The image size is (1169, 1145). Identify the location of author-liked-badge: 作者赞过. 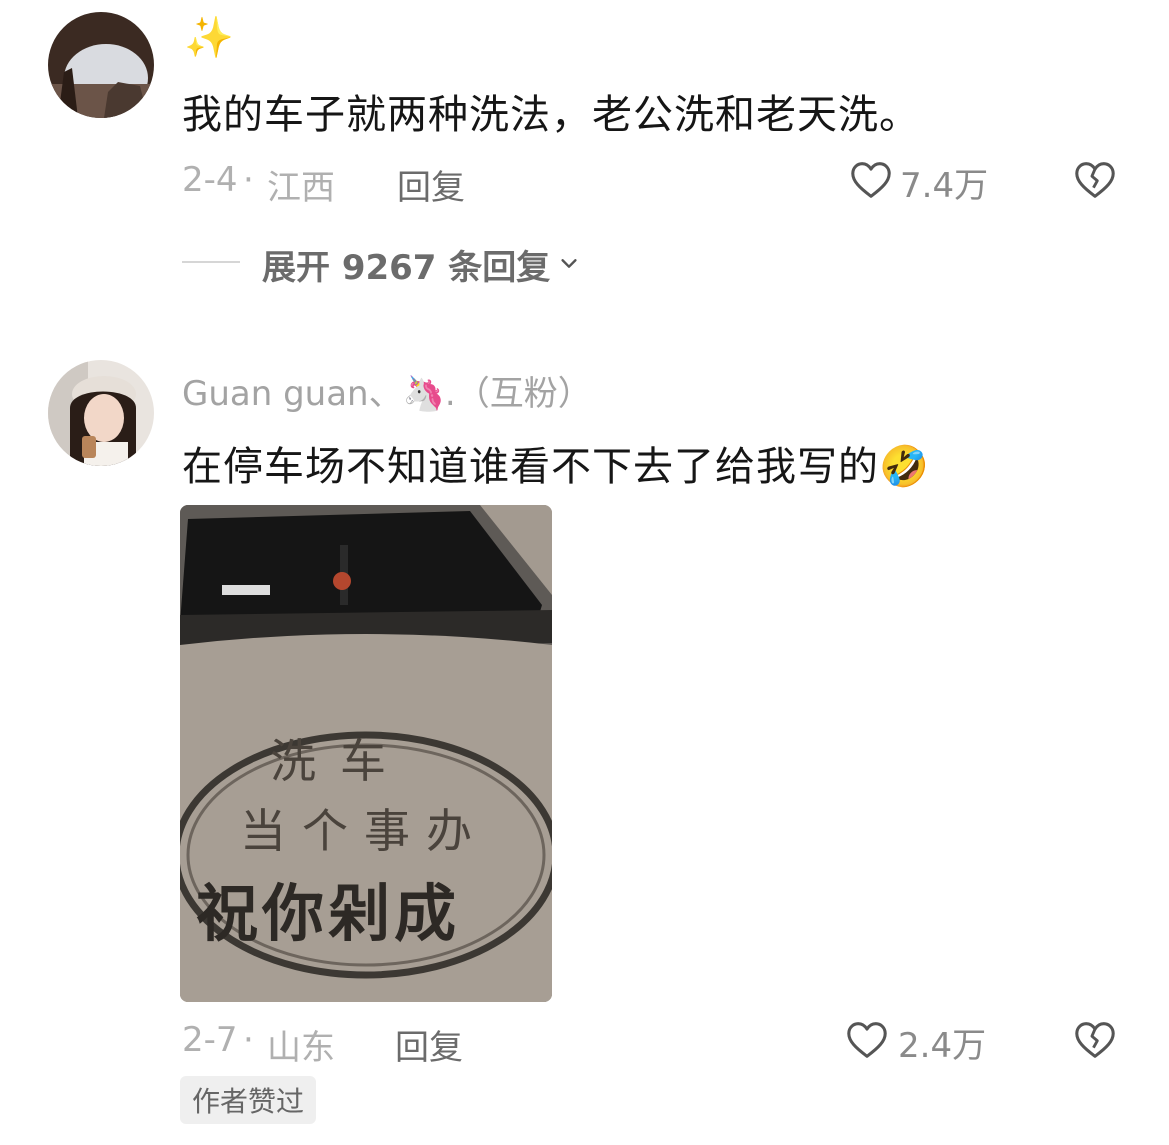
(248, 1100).